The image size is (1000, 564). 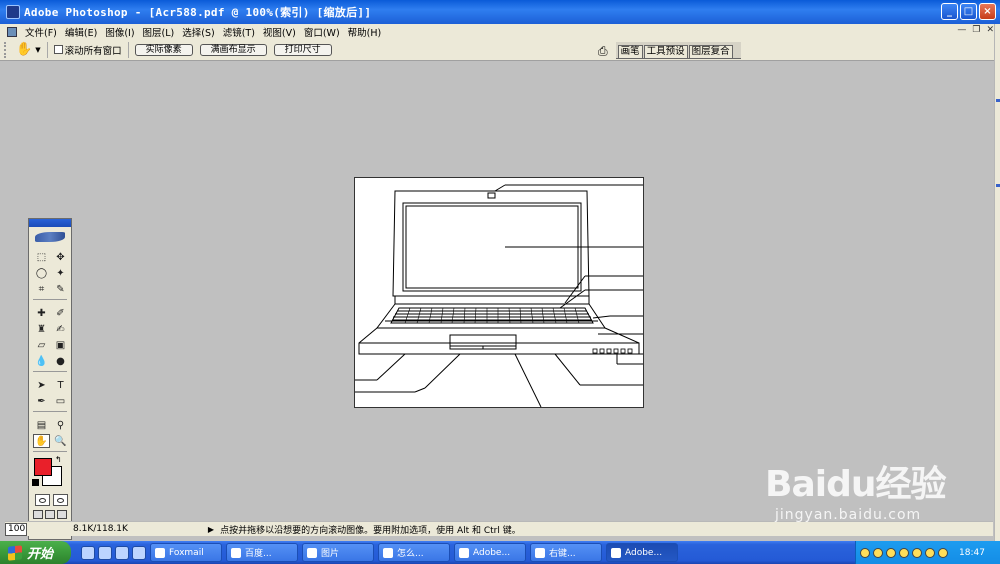 What do you see at coordinates (42, 500) in the screenshot?
I see `standard-mode-button` at bounding box center [42, 500].